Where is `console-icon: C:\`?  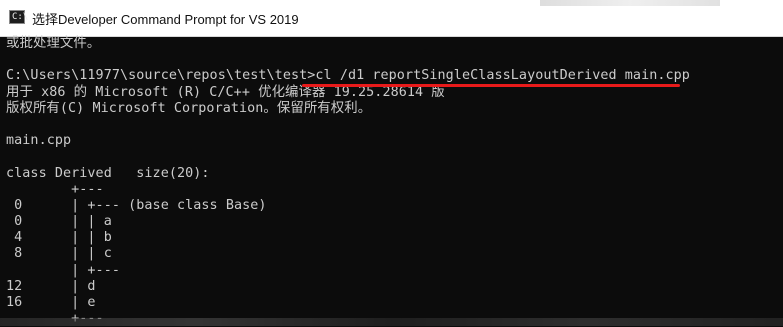 console-icon: C:\ is located at coordinates (19, 17).